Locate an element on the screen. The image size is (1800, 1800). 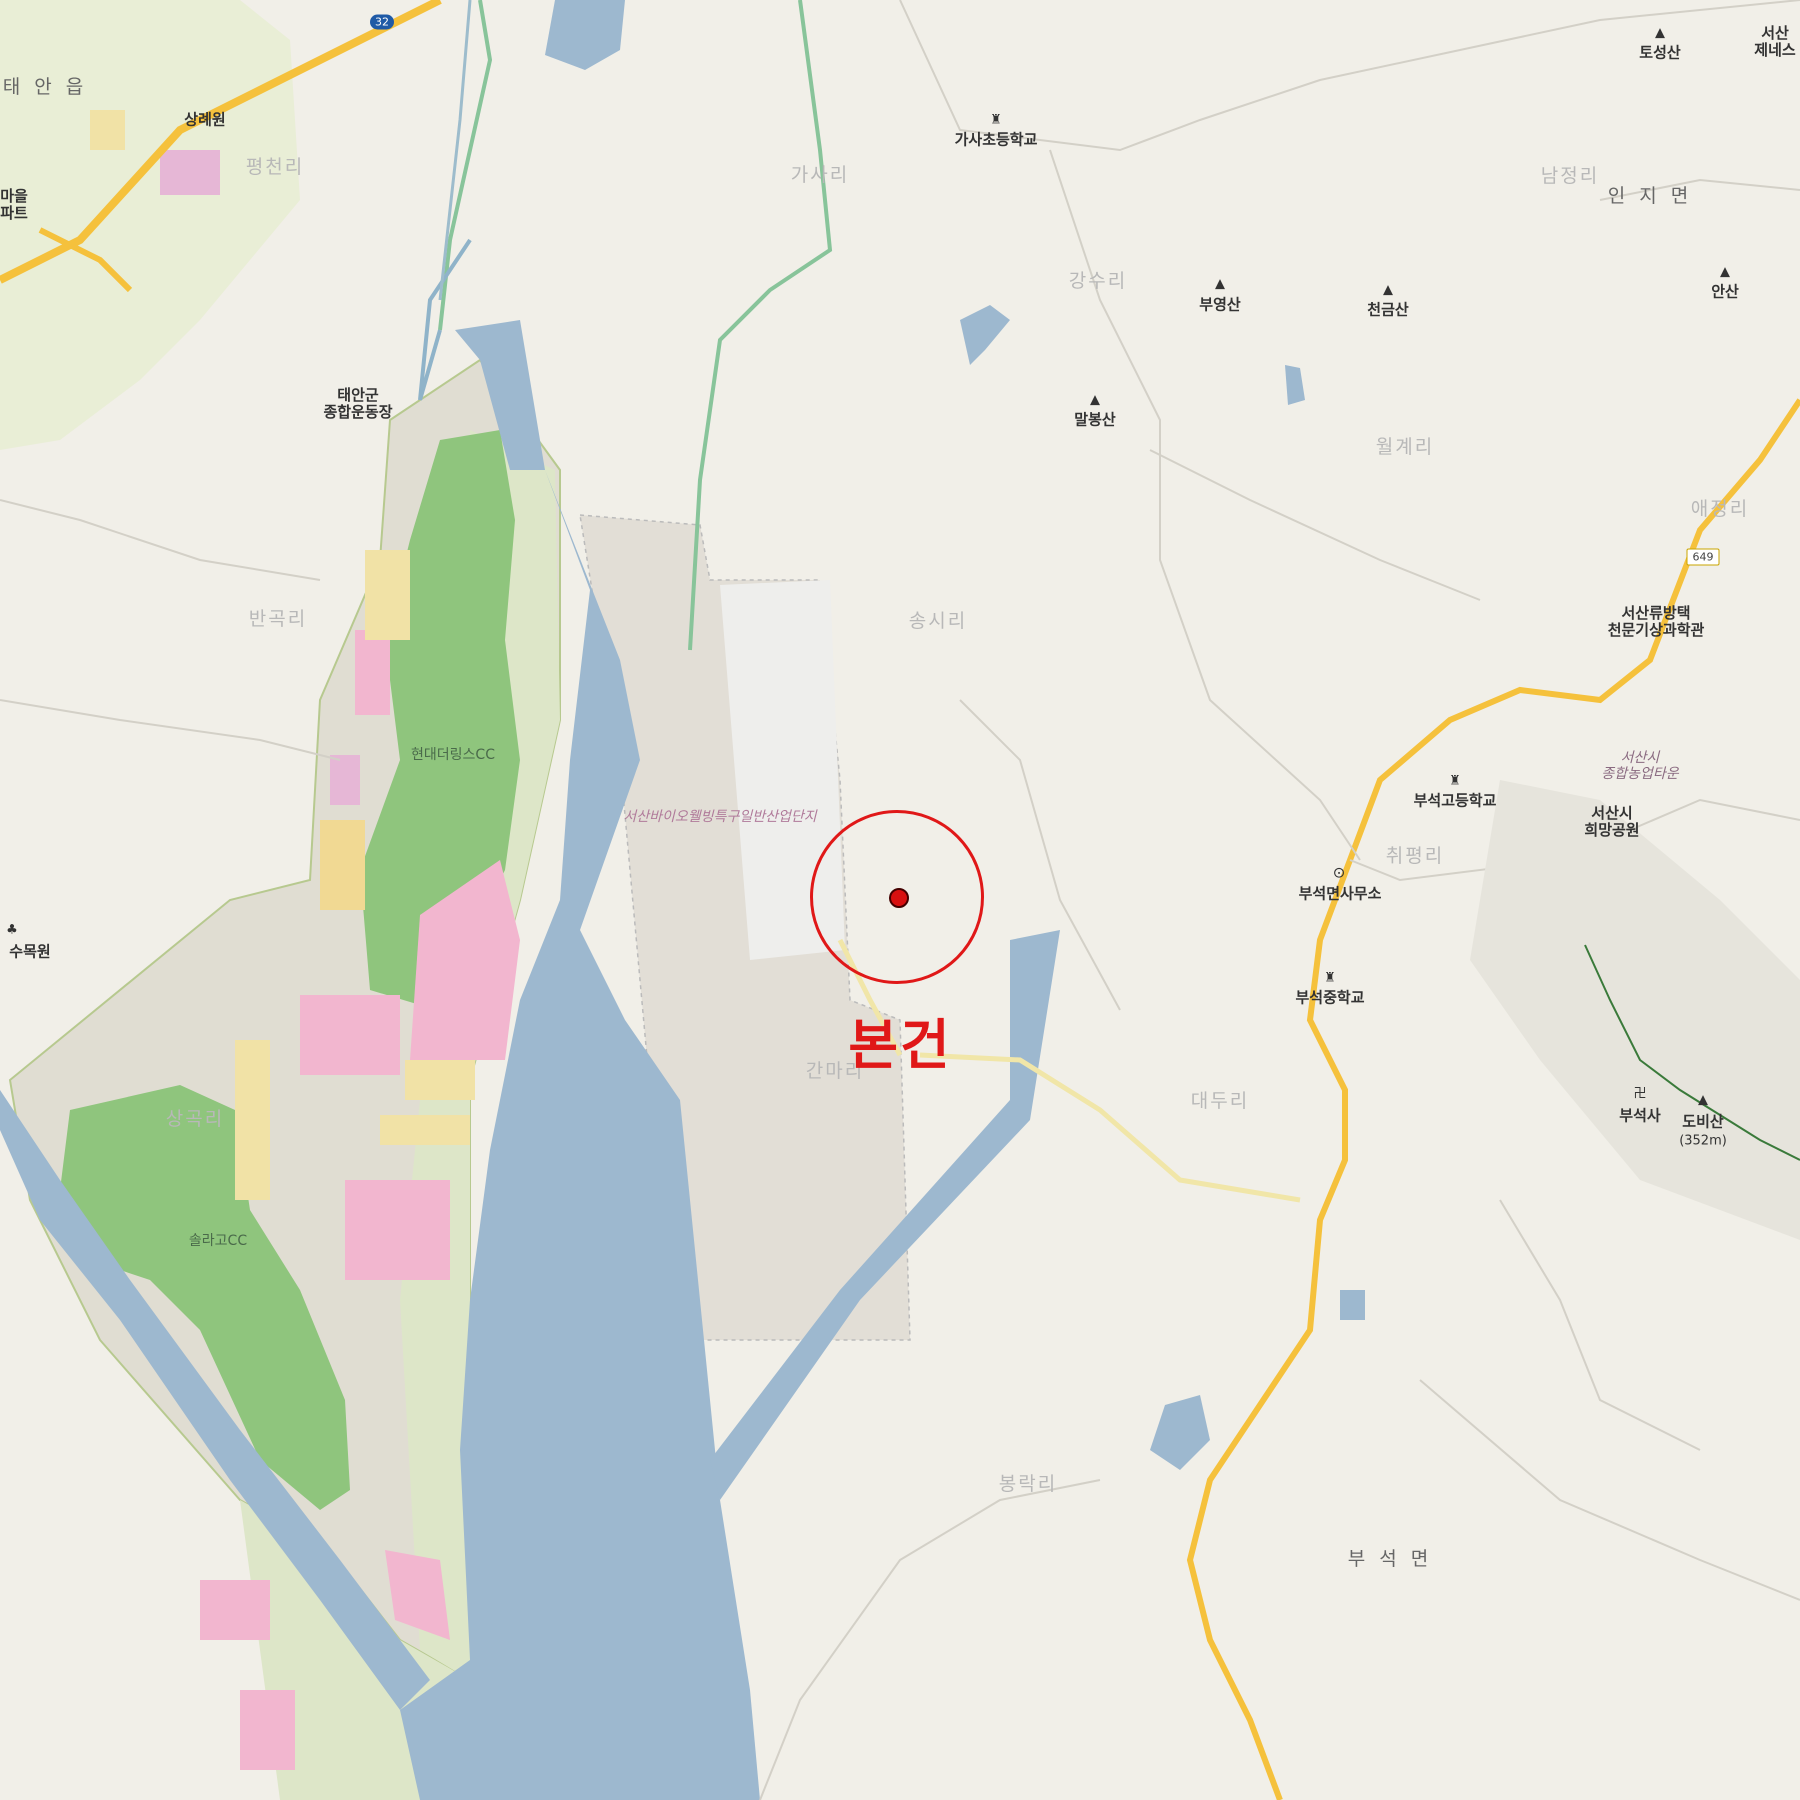
mountain-label-ansan: 안산 is located at coordinates (1725, 291).